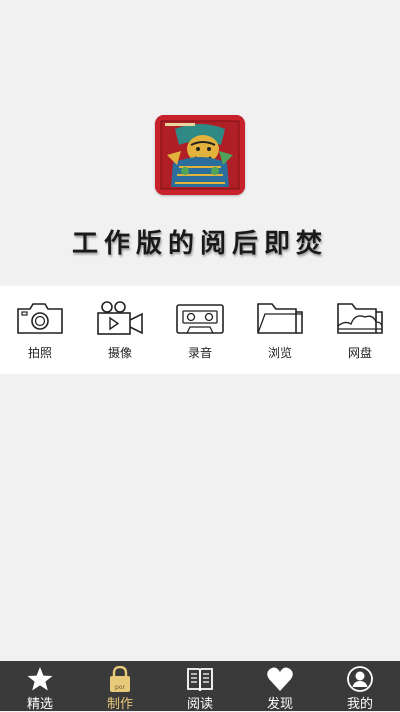 This screenshot has width=400, height=712. Describe the element at coordinates (279, 704) in the screenshot. I see `tab-discover-label: 发现` at that location.